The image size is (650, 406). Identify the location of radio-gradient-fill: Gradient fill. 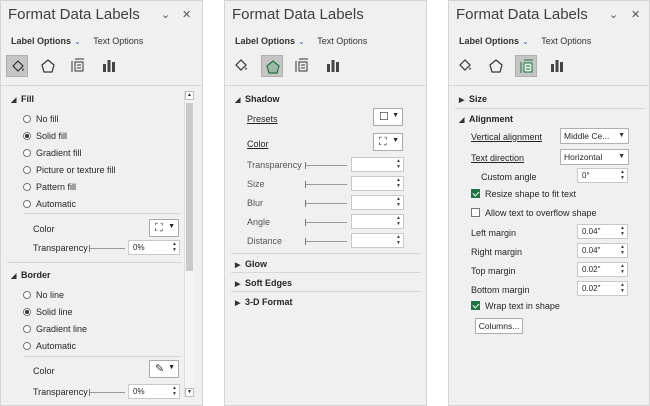
(52, 153).